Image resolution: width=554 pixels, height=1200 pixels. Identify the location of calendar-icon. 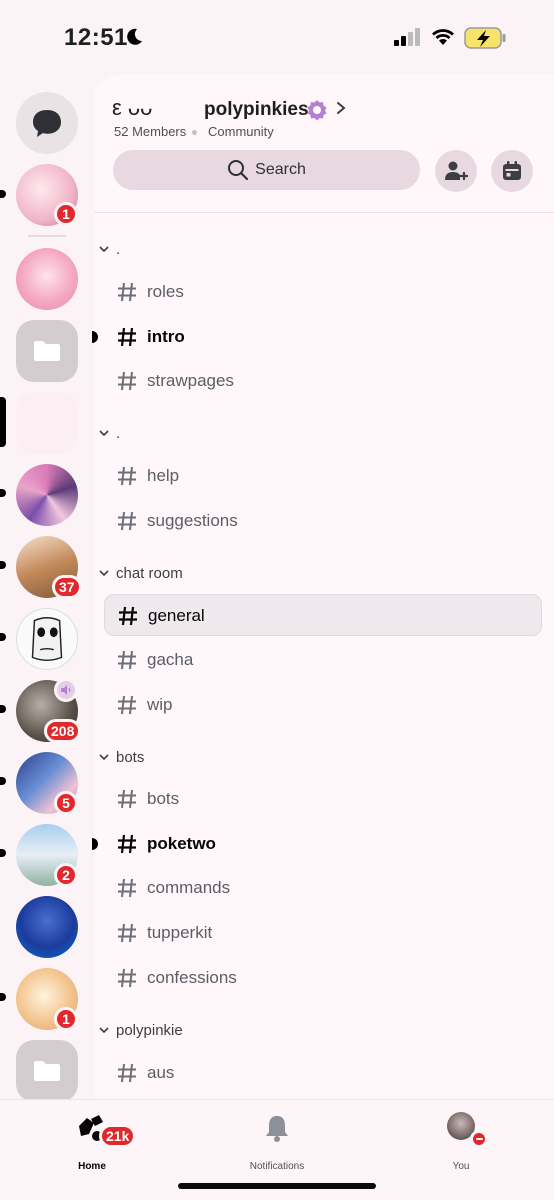
(512, 170).